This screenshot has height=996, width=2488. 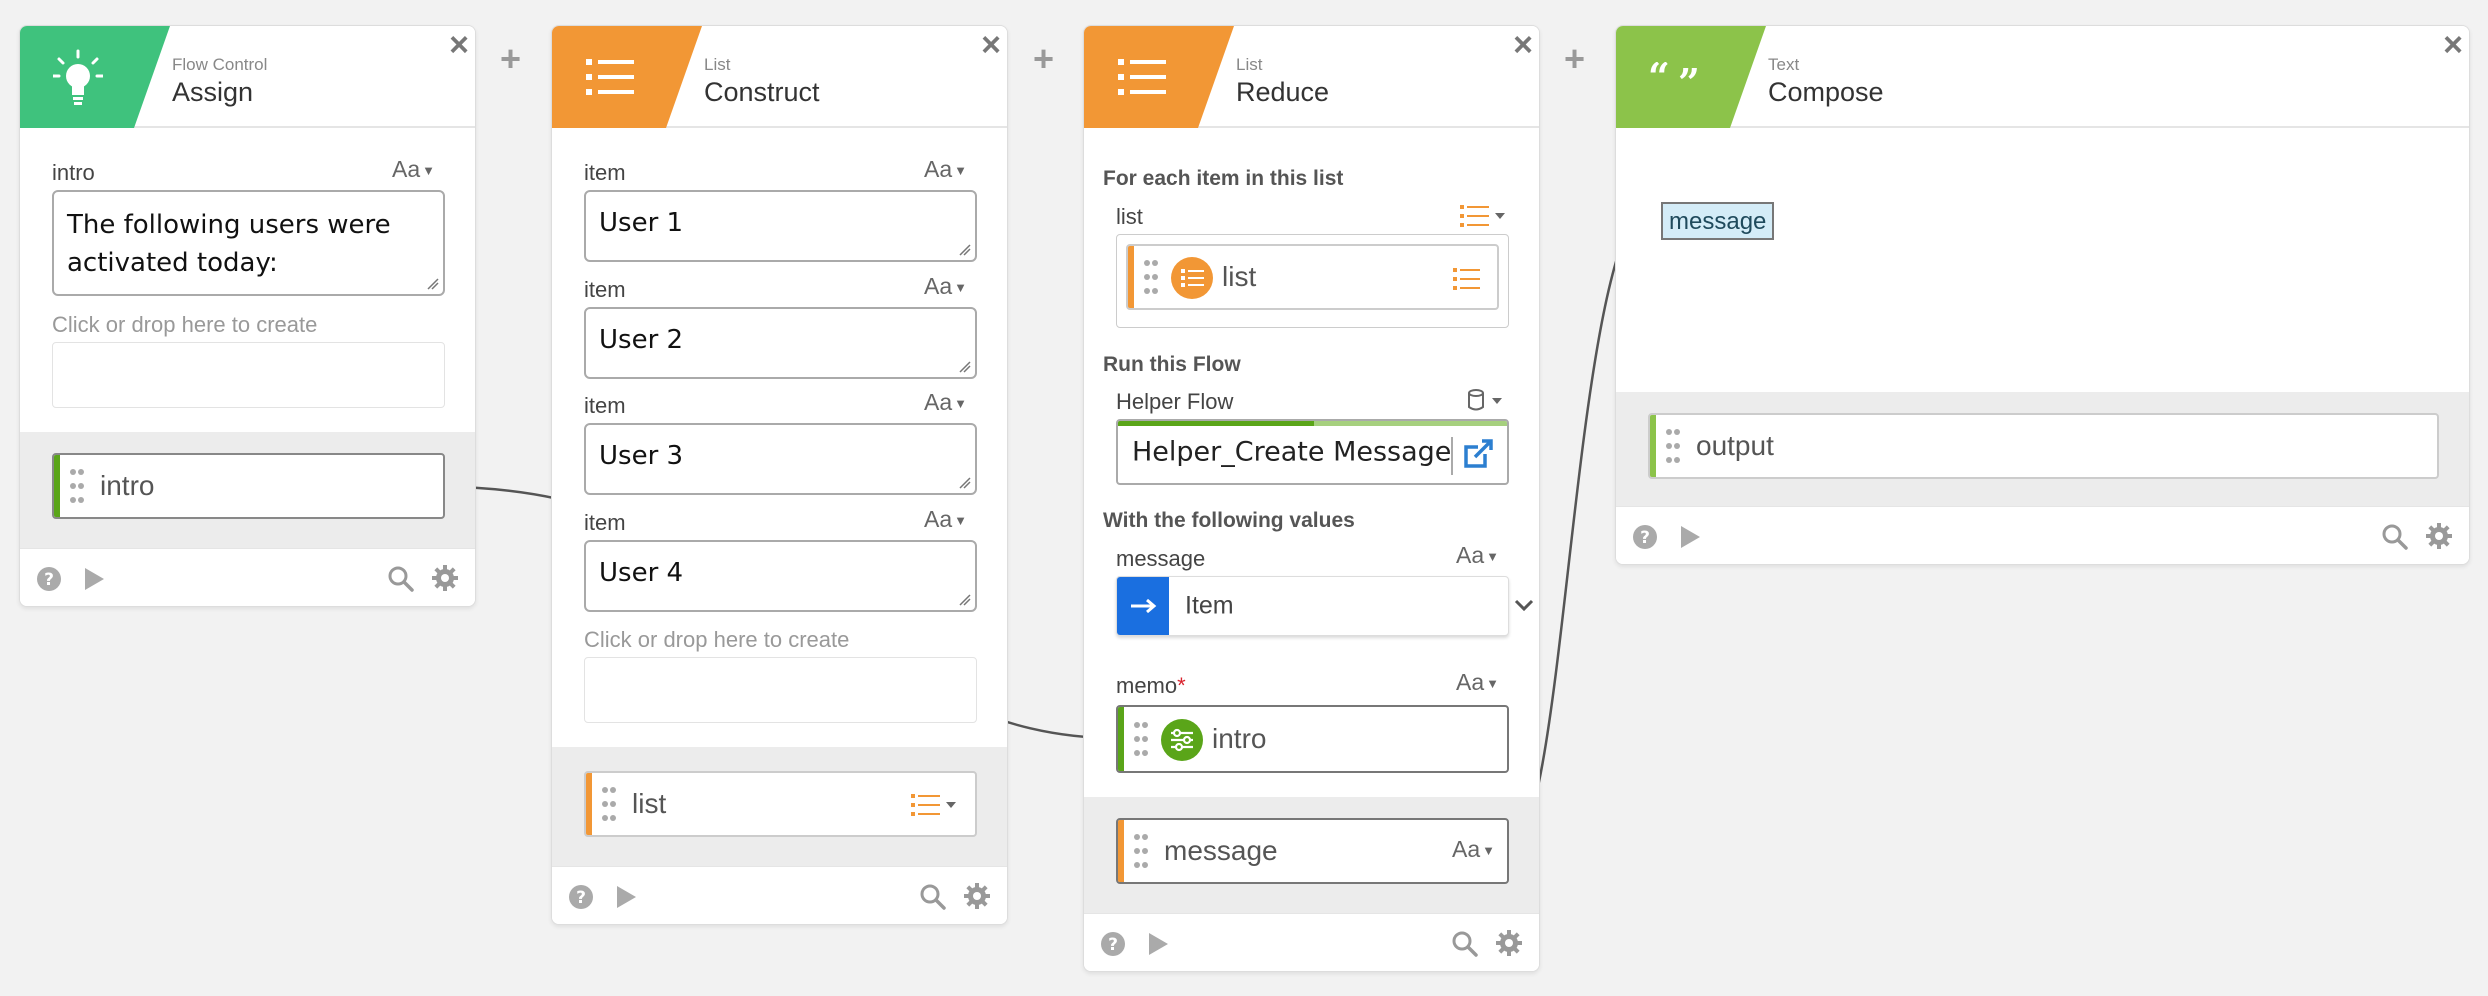 I want to click on card-header: List Construct ×, so click(x=779, y=77).